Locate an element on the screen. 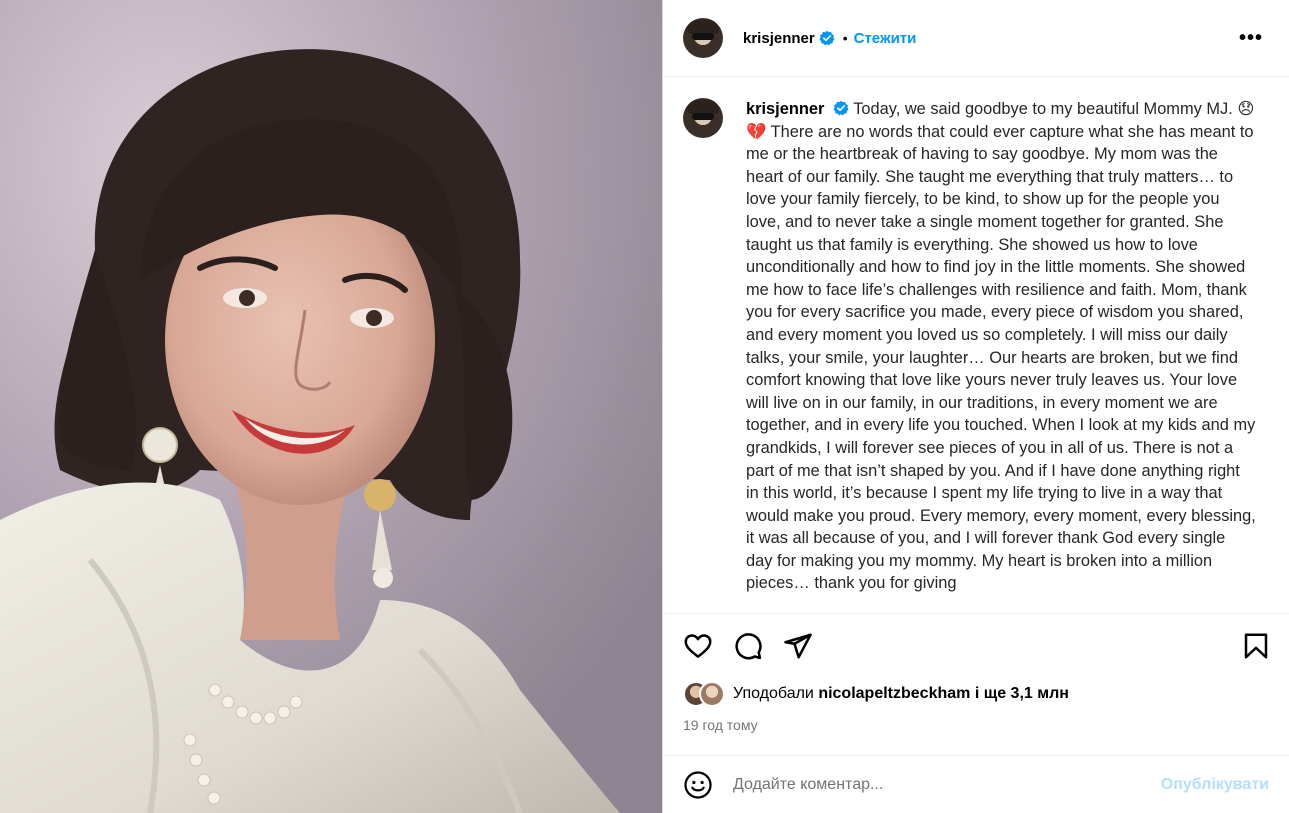 The height and width of the screenshot is (813, 1289). comment-input is located at coordinates (947, 784).